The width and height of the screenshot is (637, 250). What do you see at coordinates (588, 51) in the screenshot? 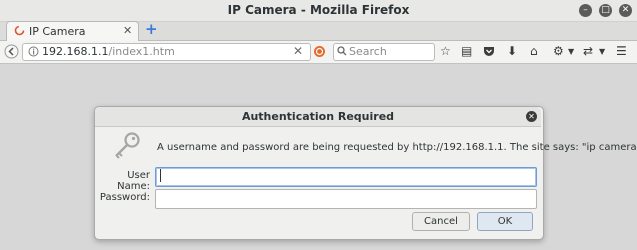
I see `extensions-icon: ⇄` at bounding box center [588, 51].